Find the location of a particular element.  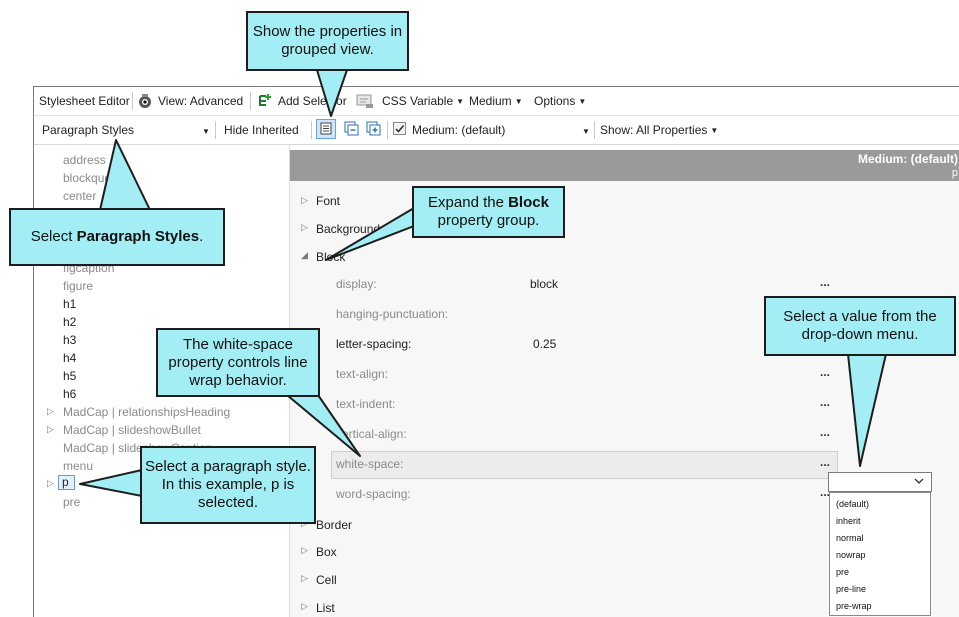

callout-text: Show the properties in grouped view. is located at coordinates (327, 40).